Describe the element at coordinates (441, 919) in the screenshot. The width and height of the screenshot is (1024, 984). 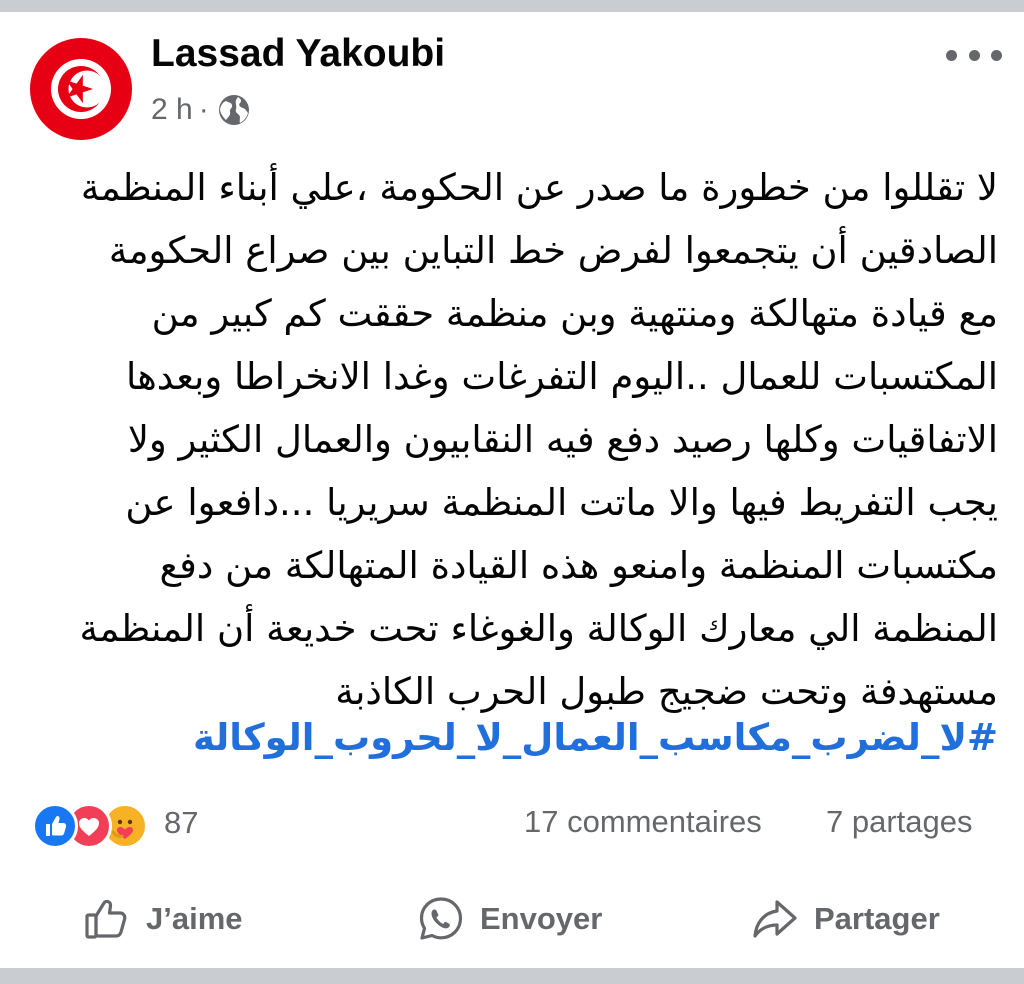
I see `whatsapp-icon` at that location.